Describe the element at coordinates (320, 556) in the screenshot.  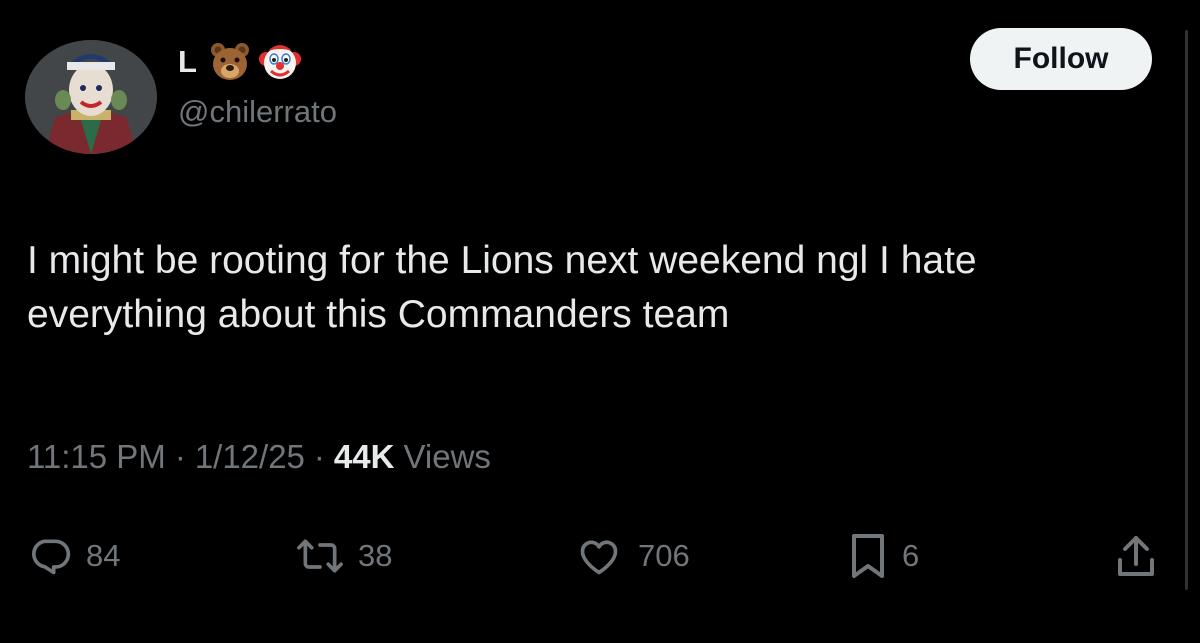
I see `repost-icon` at that location.